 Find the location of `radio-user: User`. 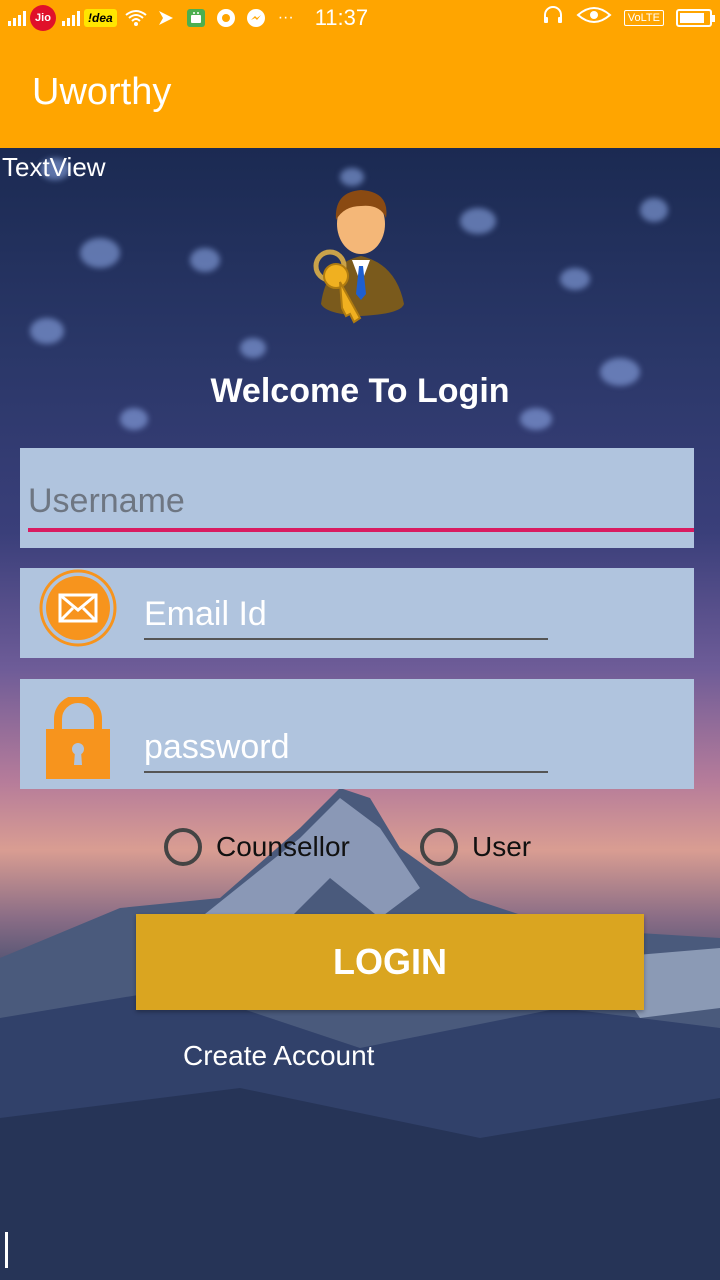

radio-user: User is located at coordinates (475, 847).